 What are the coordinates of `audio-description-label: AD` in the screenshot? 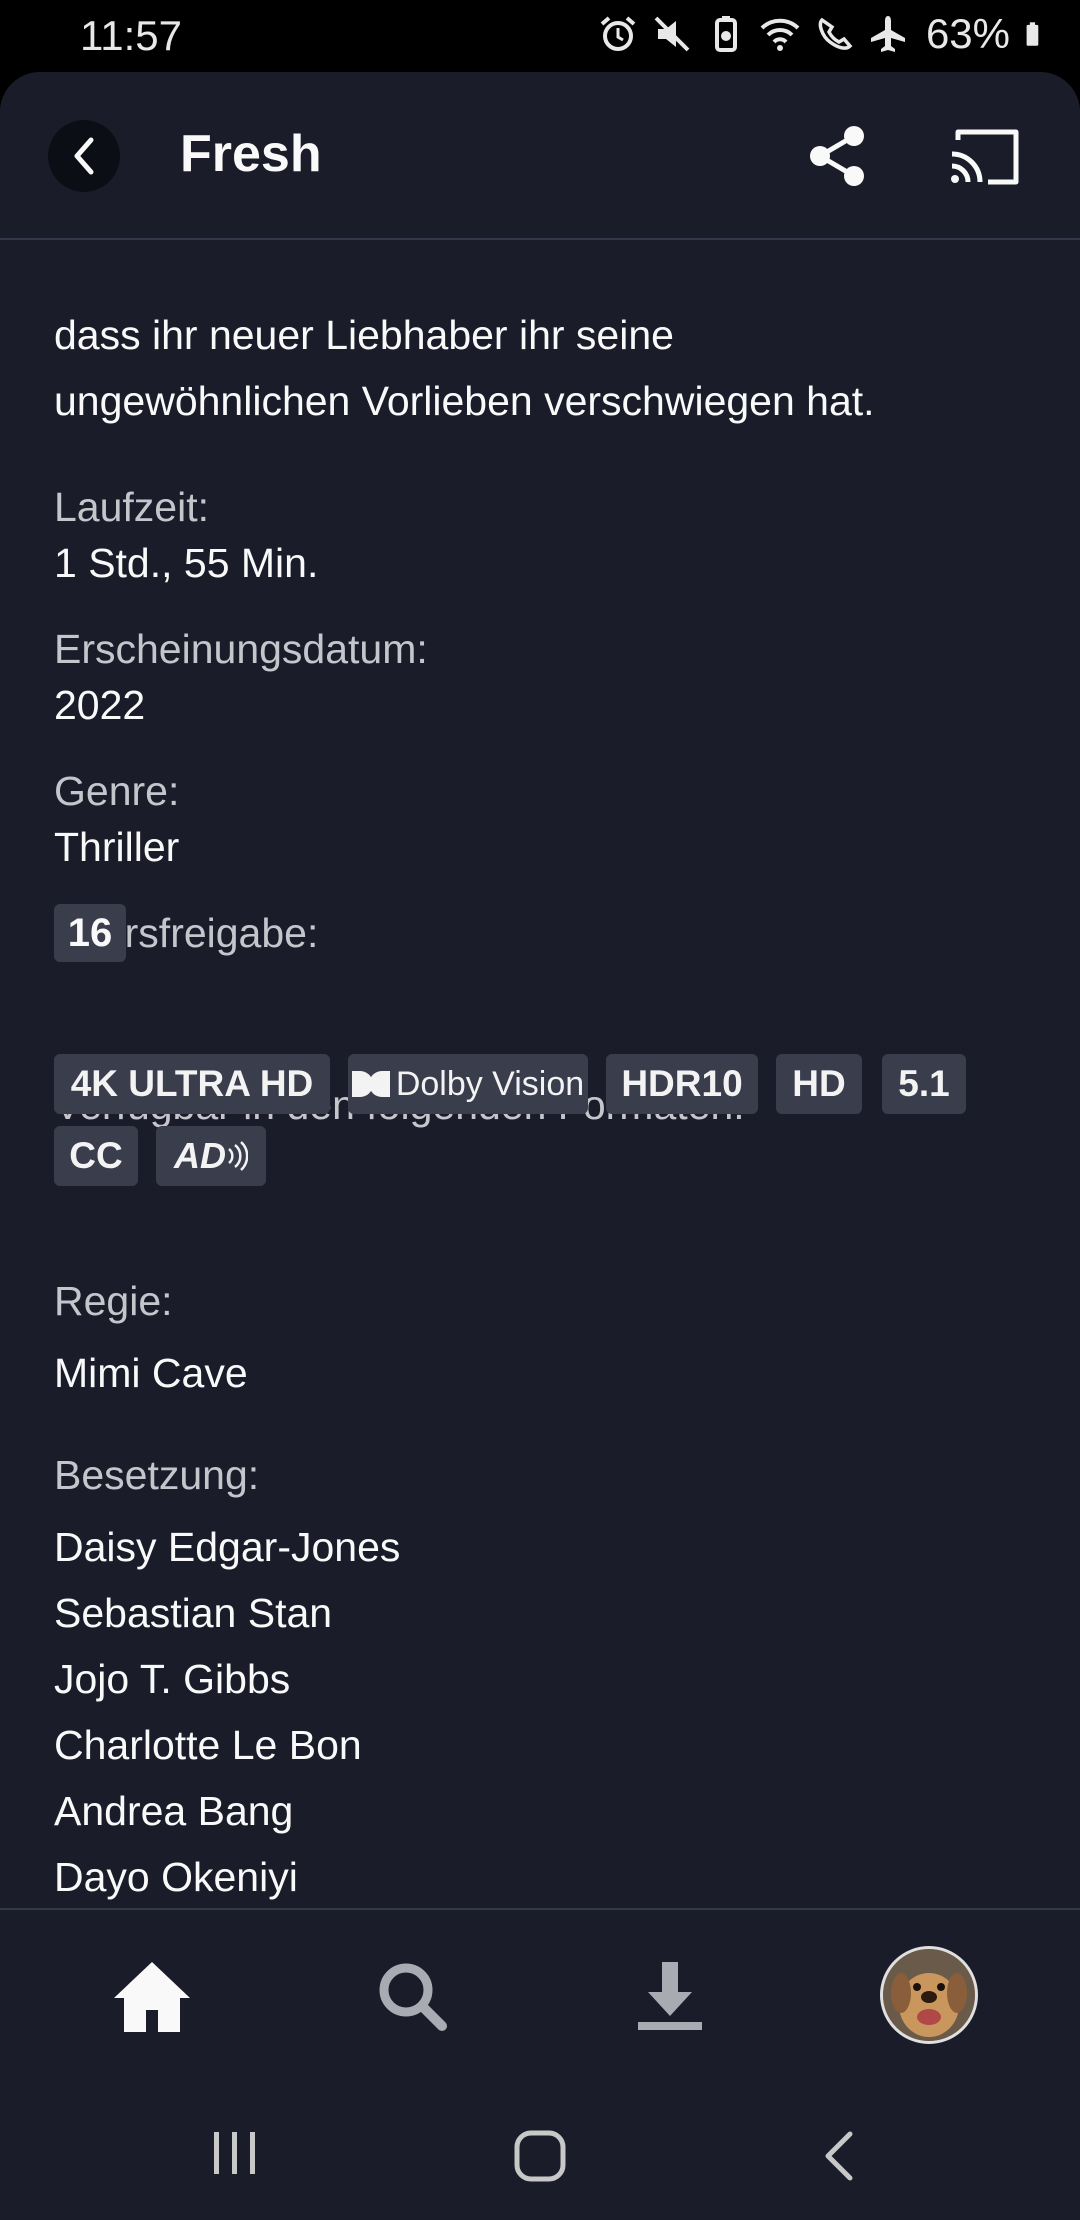 It's located at (200, 1155).